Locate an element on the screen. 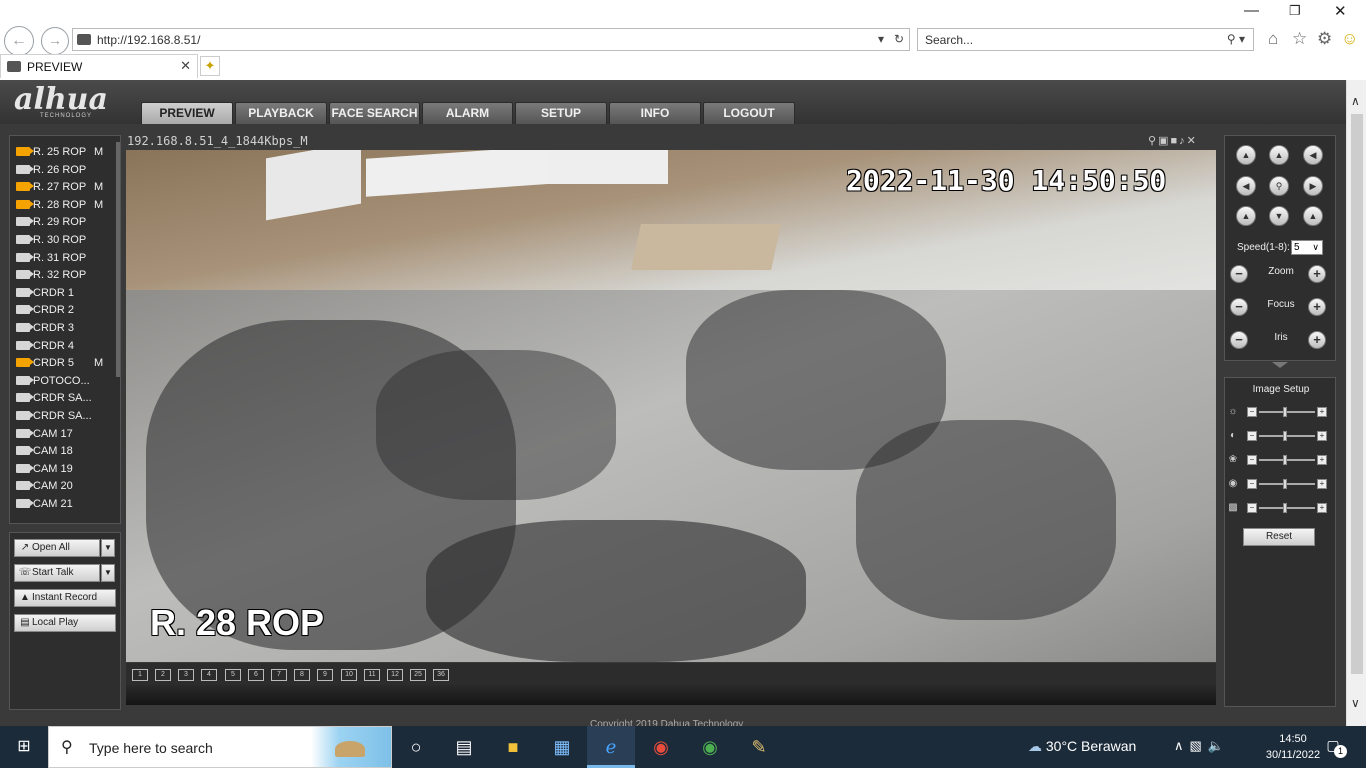  ptz-left-icon: ◀ is located at coordinates (1246, 186).